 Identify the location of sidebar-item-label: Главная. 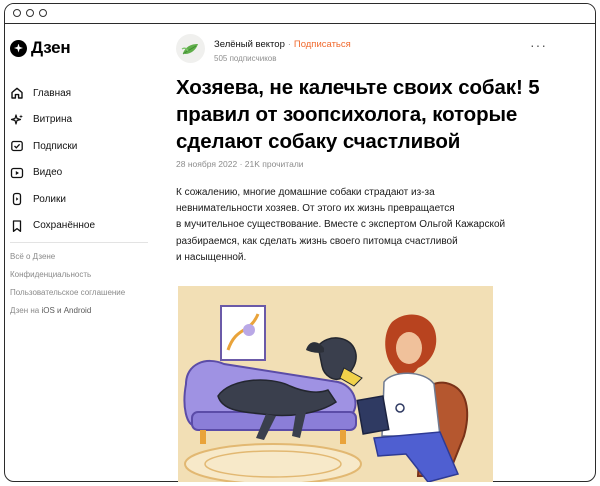
(52, 93).